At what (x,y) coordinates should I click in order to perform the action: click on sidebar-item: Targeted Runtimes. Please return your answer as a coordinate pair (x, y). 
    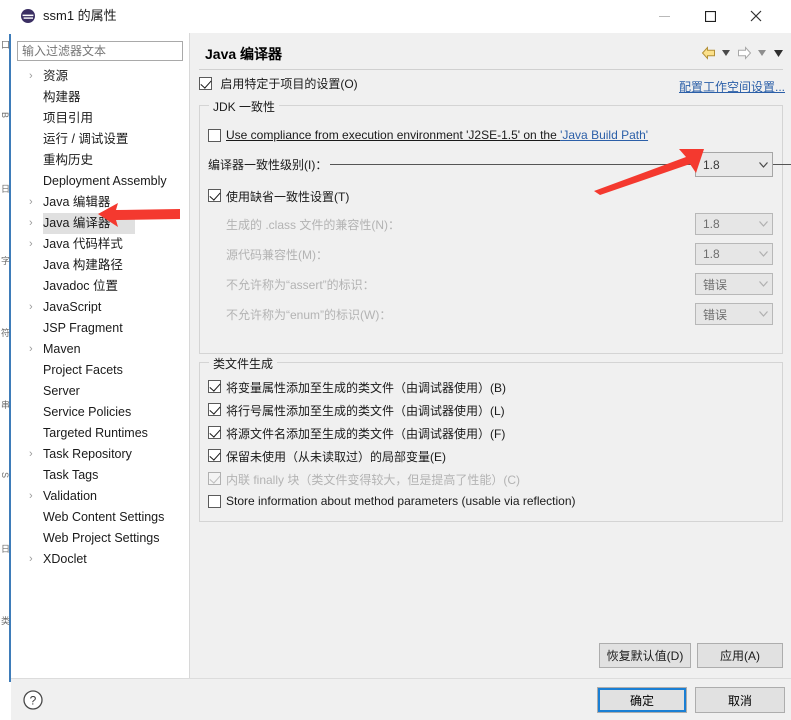
    Looking at the image, I should click on (100, 433).